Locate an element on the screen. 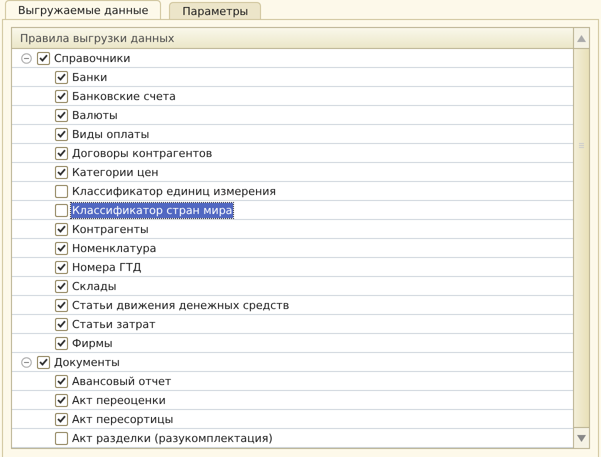  tree-item-label: Акт переоценки is located at coordinates (119, 400).